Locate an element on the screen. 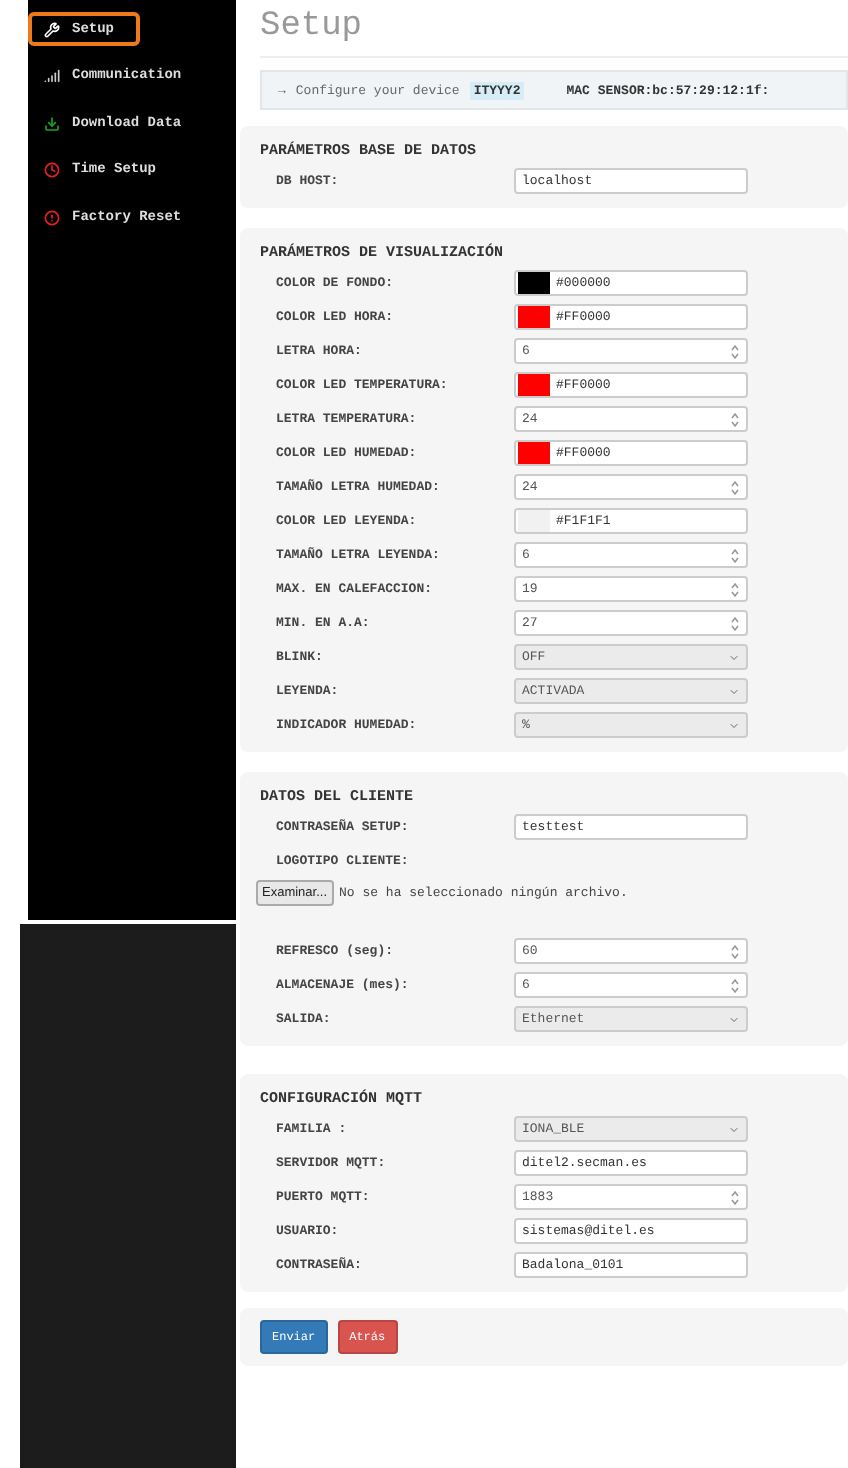 The image size is (848, 1468). page-title: Setup is located at coordinates (312, 28).